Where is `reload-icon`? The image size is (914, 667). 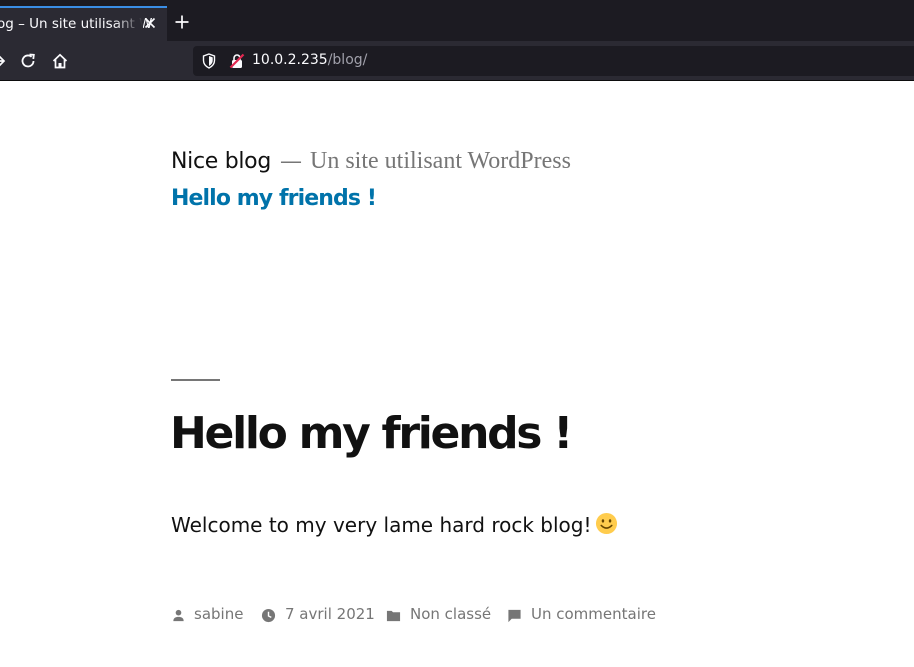
reload-icon is located at coordinates (28, 61).